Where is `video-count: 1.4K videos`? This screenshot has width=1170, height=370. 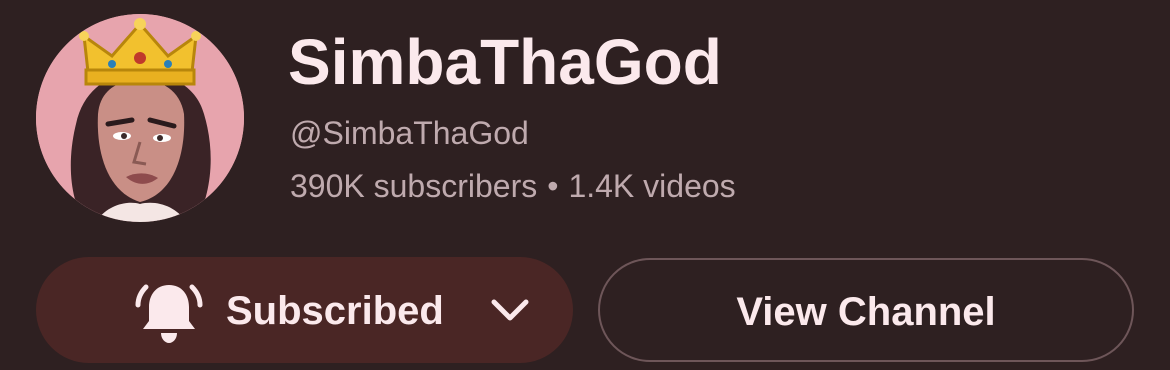 video-count: 1.4K videos is located at coordinates (652, 186).